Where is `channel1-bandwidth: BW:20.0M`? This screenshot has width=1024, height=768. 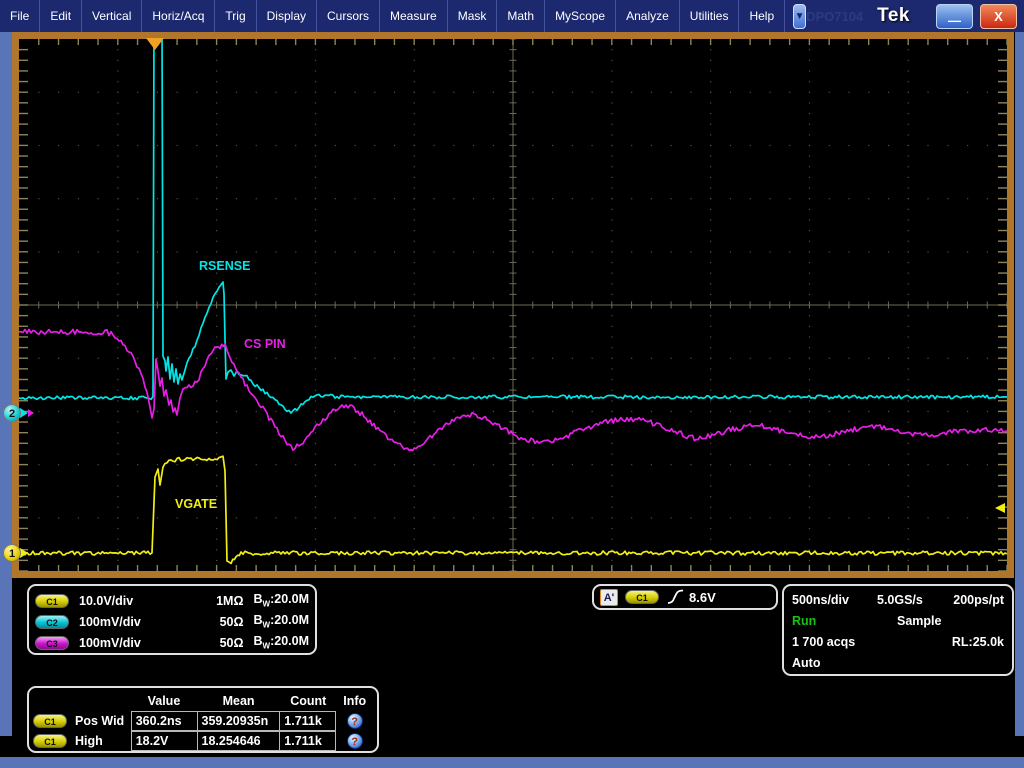
channel1-bandwidth: BW:20.0M is located at coordinates (281, 600).